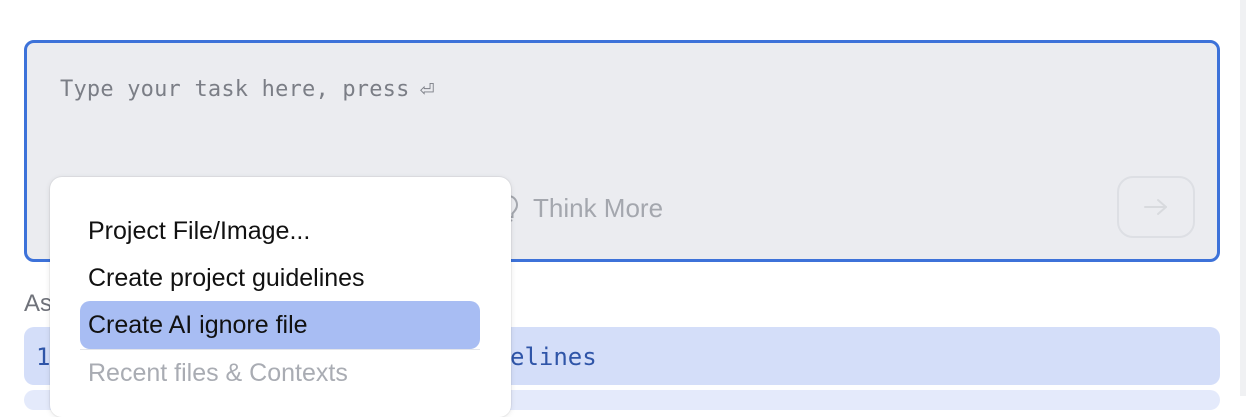 The image size is (1246, 417). I want to click on window-edge, so click(1243, 198).